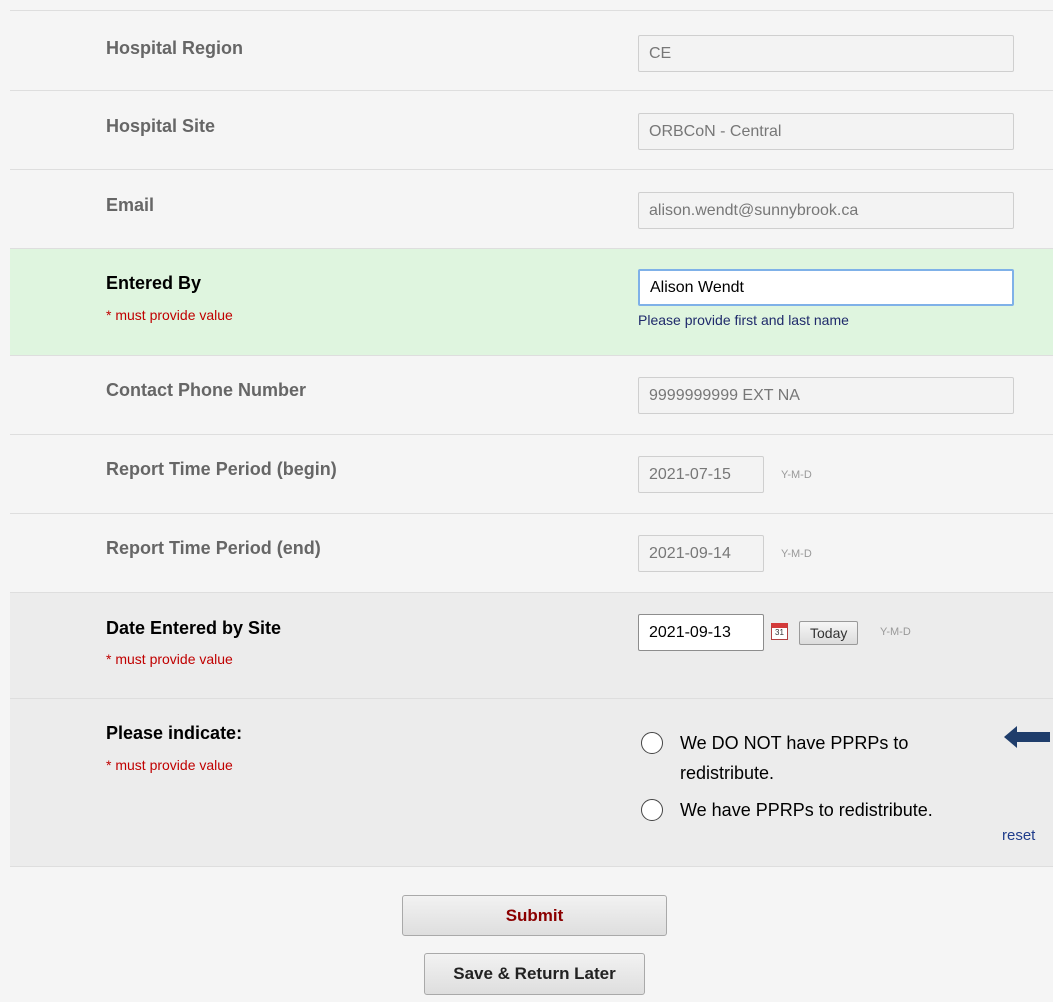 This screenshot has width=1053, height=1002. What do you see at coordinates (701, 474) in the screenshot?
I see `period-begin-field: 2021-07-15` at bounding box center [701, 474].